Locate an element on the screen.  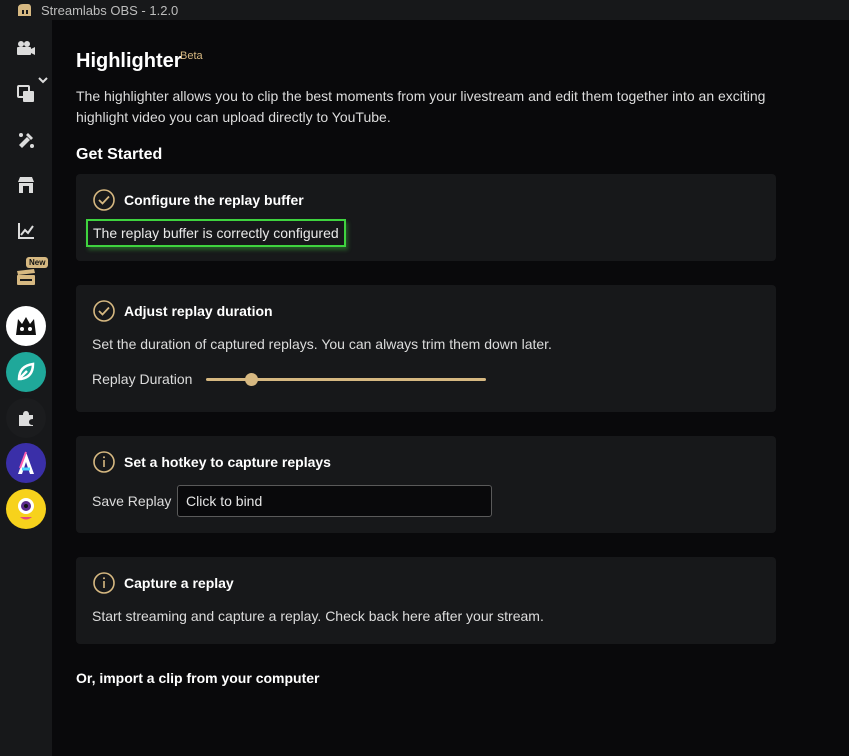
window-title: Streamlabs OBS - 1.2.0 is located at coordinates (110, 10).